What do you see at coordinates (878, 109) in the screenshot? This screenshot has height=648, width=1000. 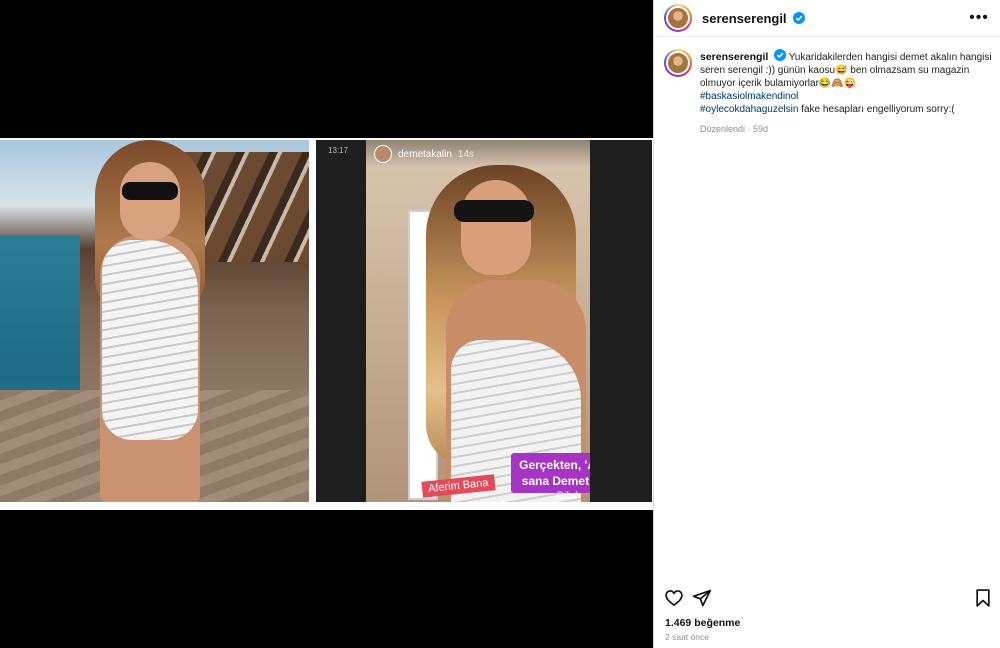 I see `caption-tail: fake hesapları engelliyorum sorry:(` at bounding box center [878, 109].